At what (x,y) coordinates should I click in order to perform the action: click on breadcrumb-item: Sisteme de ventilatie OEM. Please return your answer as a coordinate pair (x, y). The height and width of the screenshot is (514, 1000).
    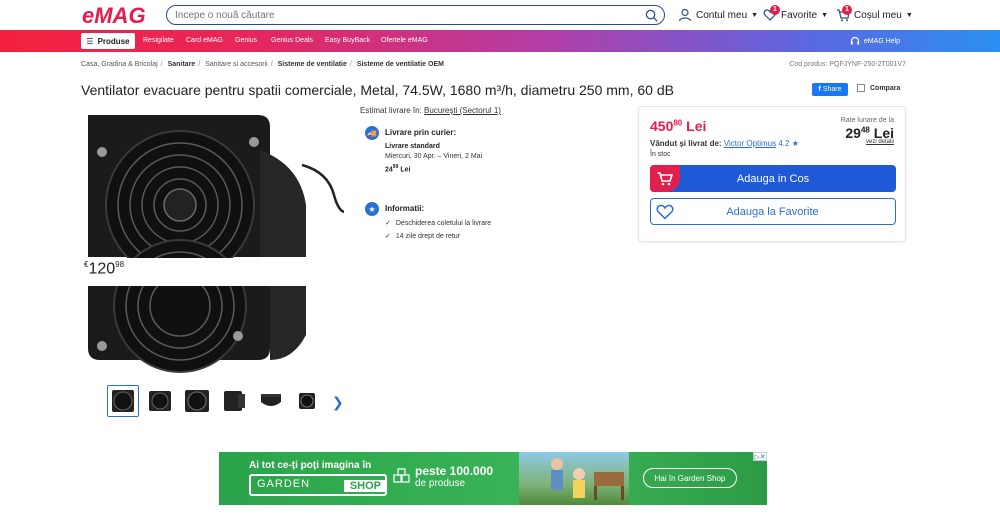
    Looking at the image, I should click on (400, 64).